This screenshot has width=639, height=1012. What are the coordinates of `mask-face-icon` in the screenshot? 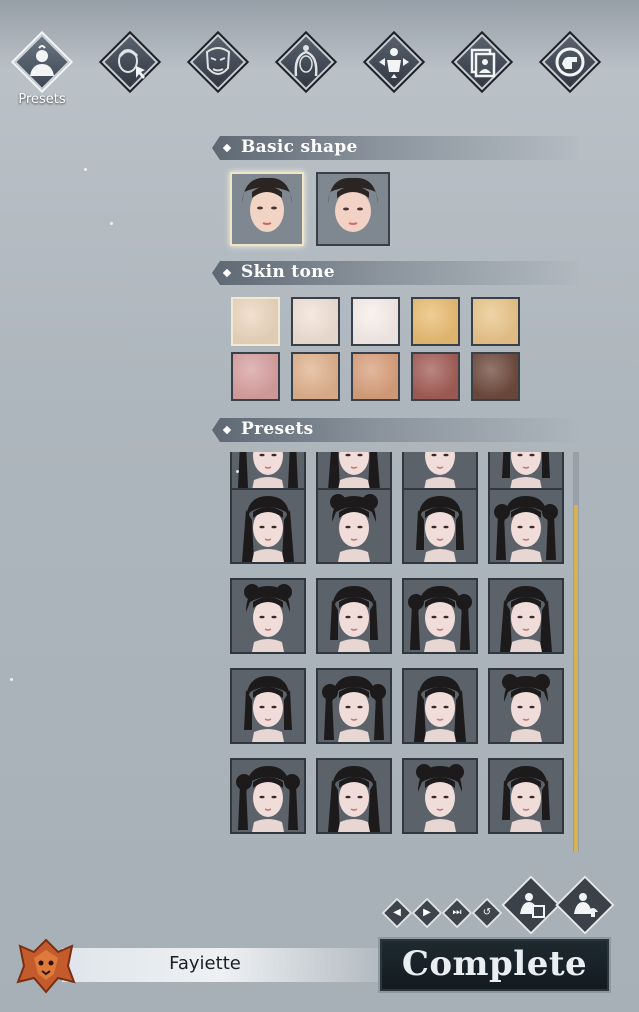 It's located at (218, 61).